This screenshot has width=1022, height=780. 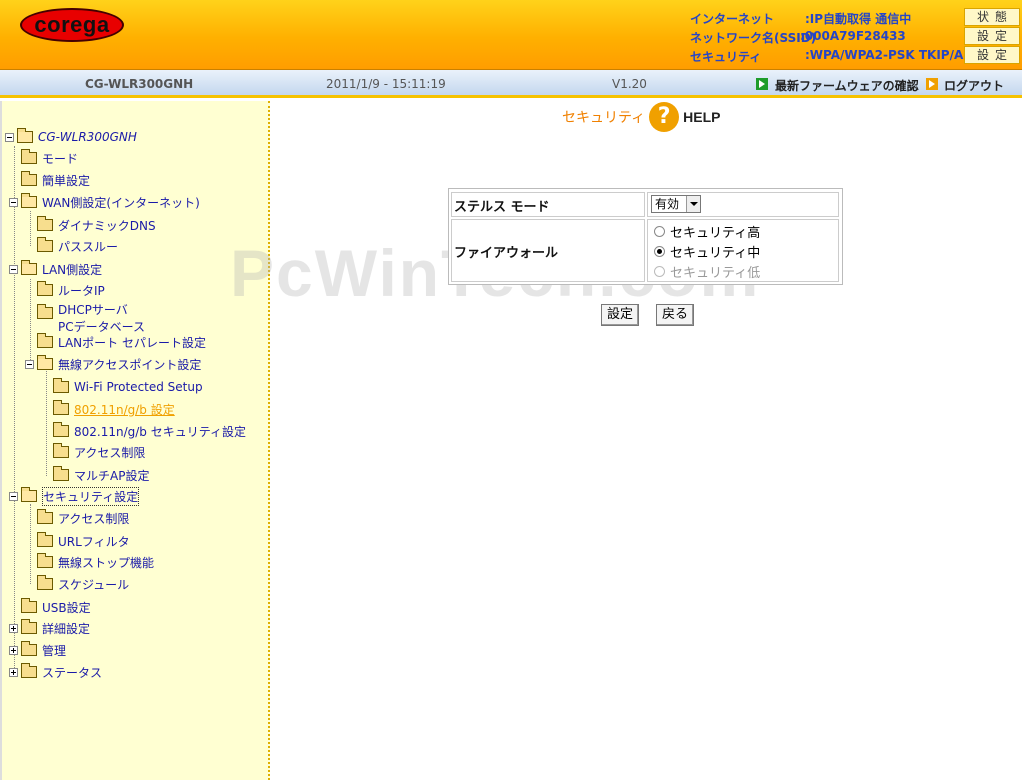 What do you see at coordinates (71, 137) in the screenshot?
I see `tree-root: CG-WLR300GNH` at bounding box center [71, 137].